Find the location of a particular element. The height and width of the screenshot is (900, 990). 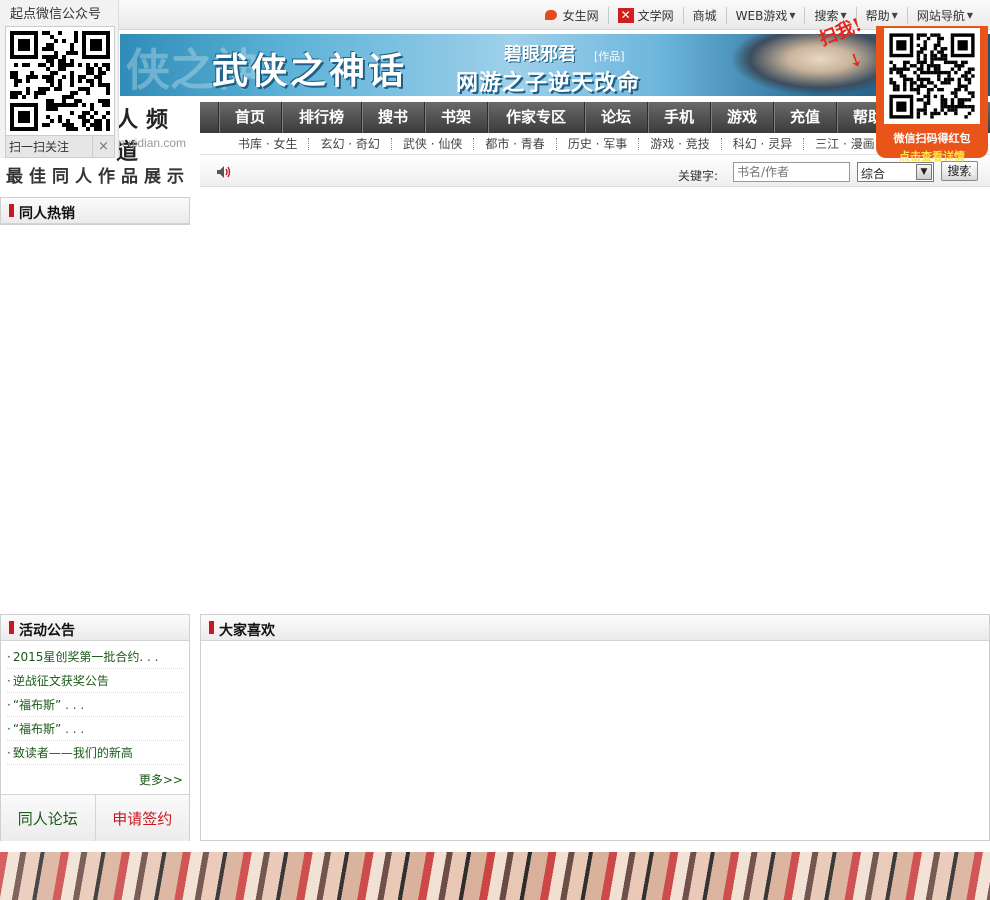

top-nav-item: 女生网 is located at coordinates (571, 15).